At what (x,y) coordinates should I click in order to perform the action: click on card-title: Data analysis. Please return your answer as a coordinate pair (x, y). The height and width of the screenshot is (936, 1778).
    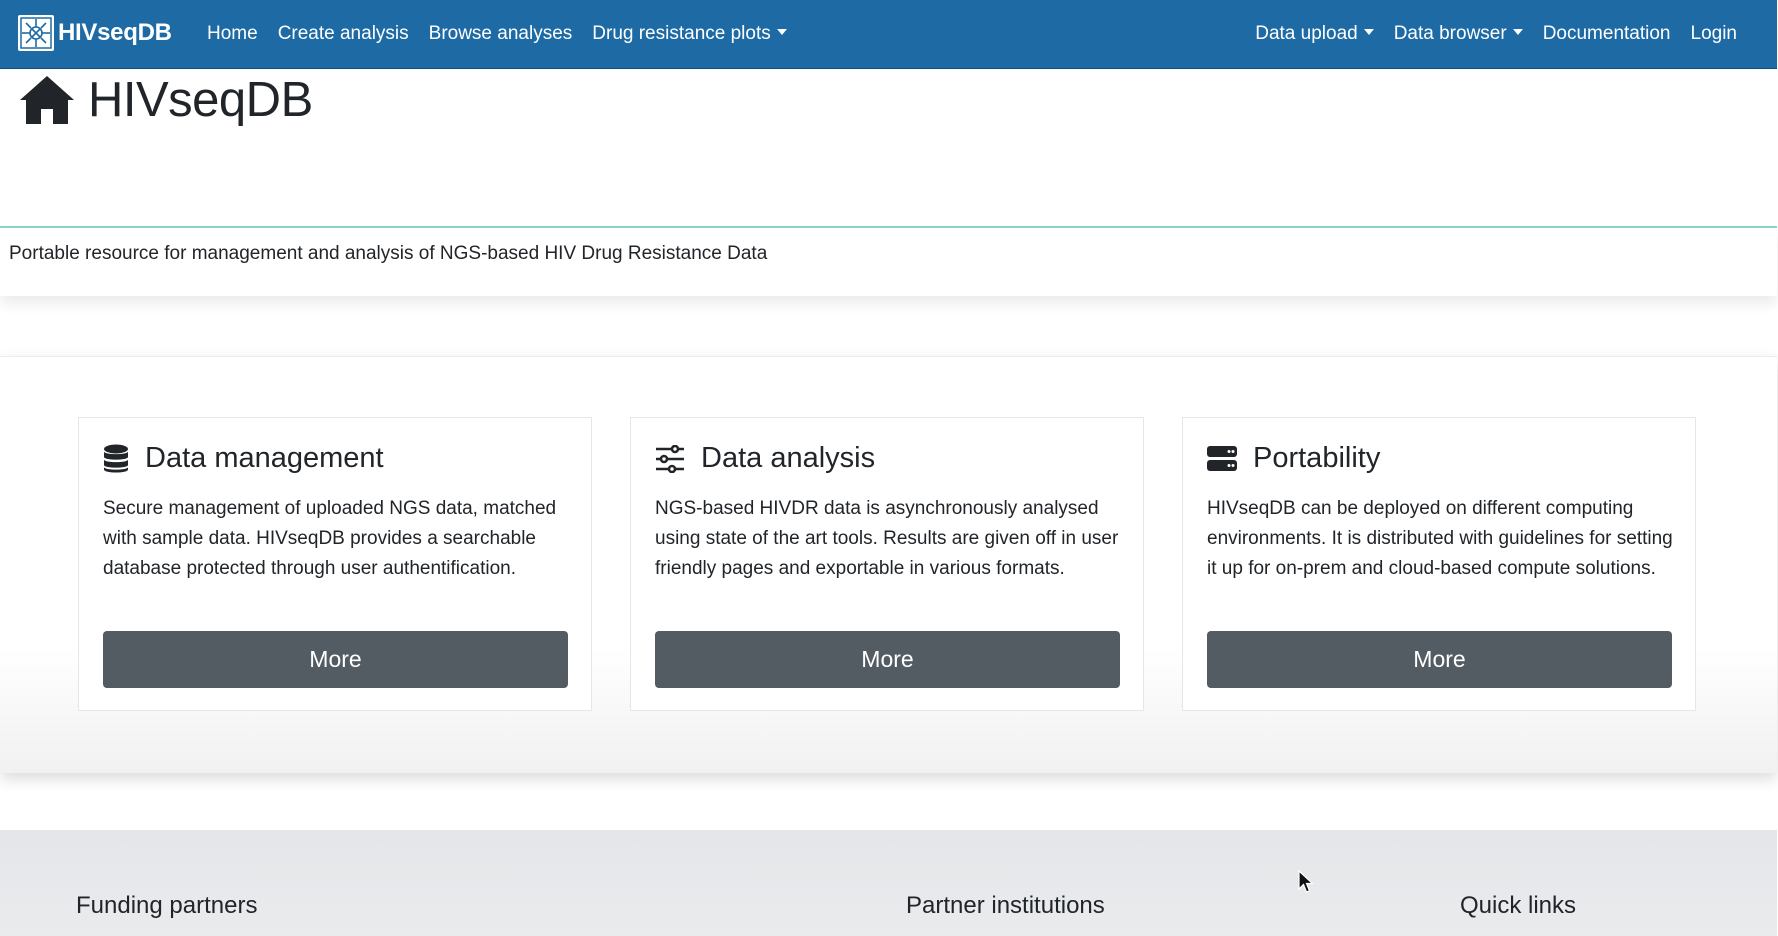
    Looking at the image, I should click on (765, 458).